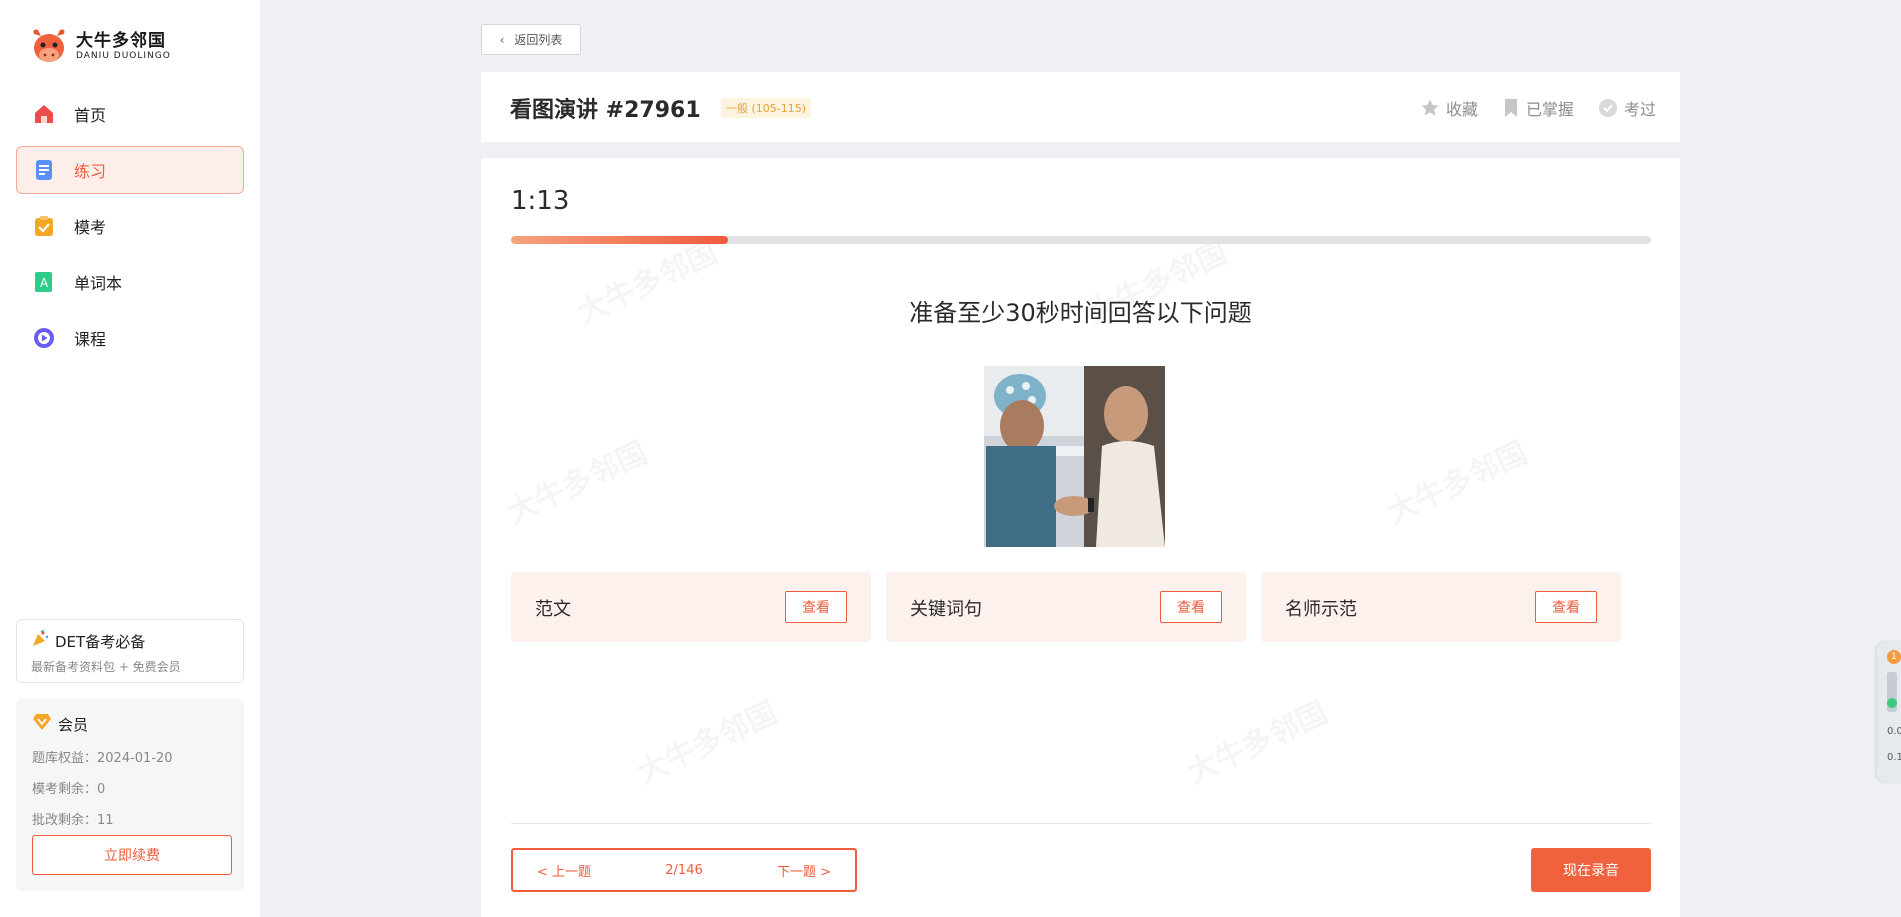  What do you see at coordinates (1591, 870) in the screenshot?
I see `start-recording-button: 现在录音` at bounding box center [1591, 870].